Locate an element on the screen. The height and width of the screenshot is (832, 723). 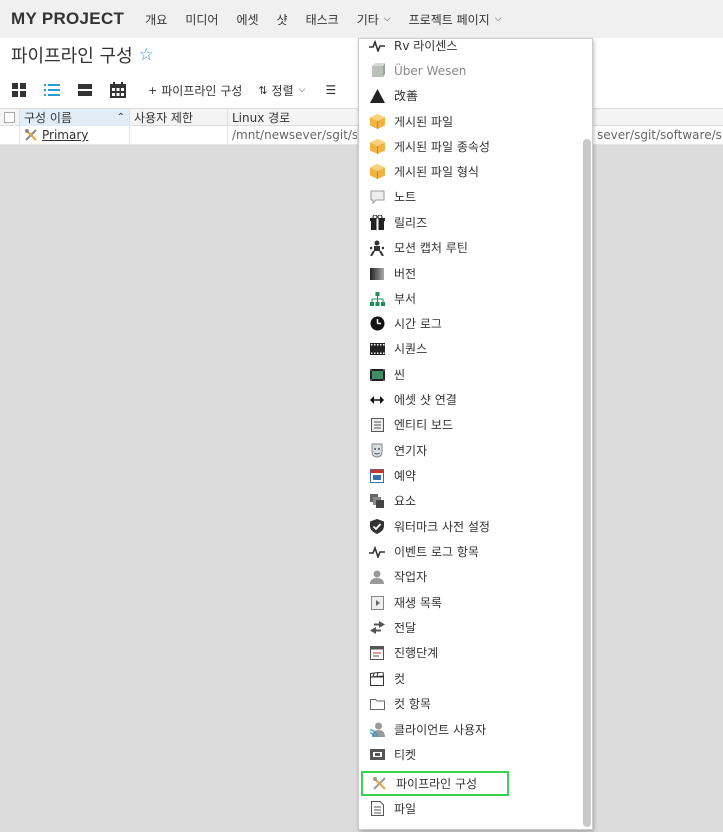
menu-item-elements: 요소 is located at coordinates (470, 500).